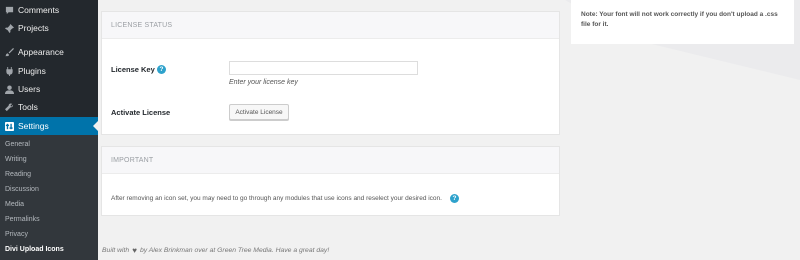 The height and width of the screenshot is (260, 800). I want to click on card-heading: IMPORTANT, so click(330, 160).